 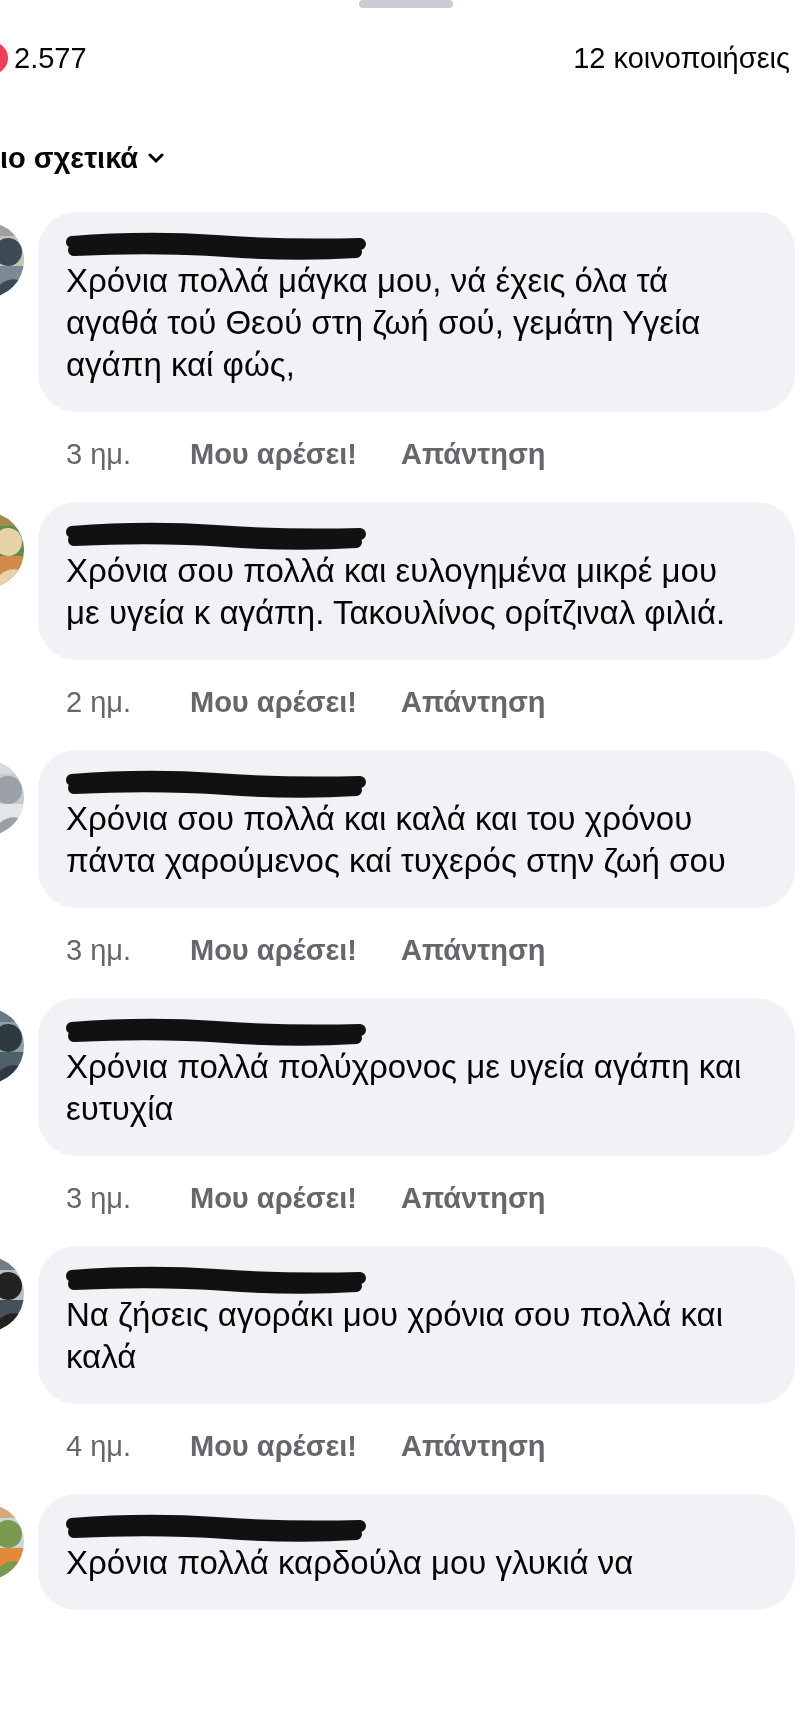 What do you see at coordinates (350, 1563) in the screenshot?
I see `comment-text: Χρόνια πολλά καρδούλα μου γλυκιά να` at bounding box center [350, 1563].